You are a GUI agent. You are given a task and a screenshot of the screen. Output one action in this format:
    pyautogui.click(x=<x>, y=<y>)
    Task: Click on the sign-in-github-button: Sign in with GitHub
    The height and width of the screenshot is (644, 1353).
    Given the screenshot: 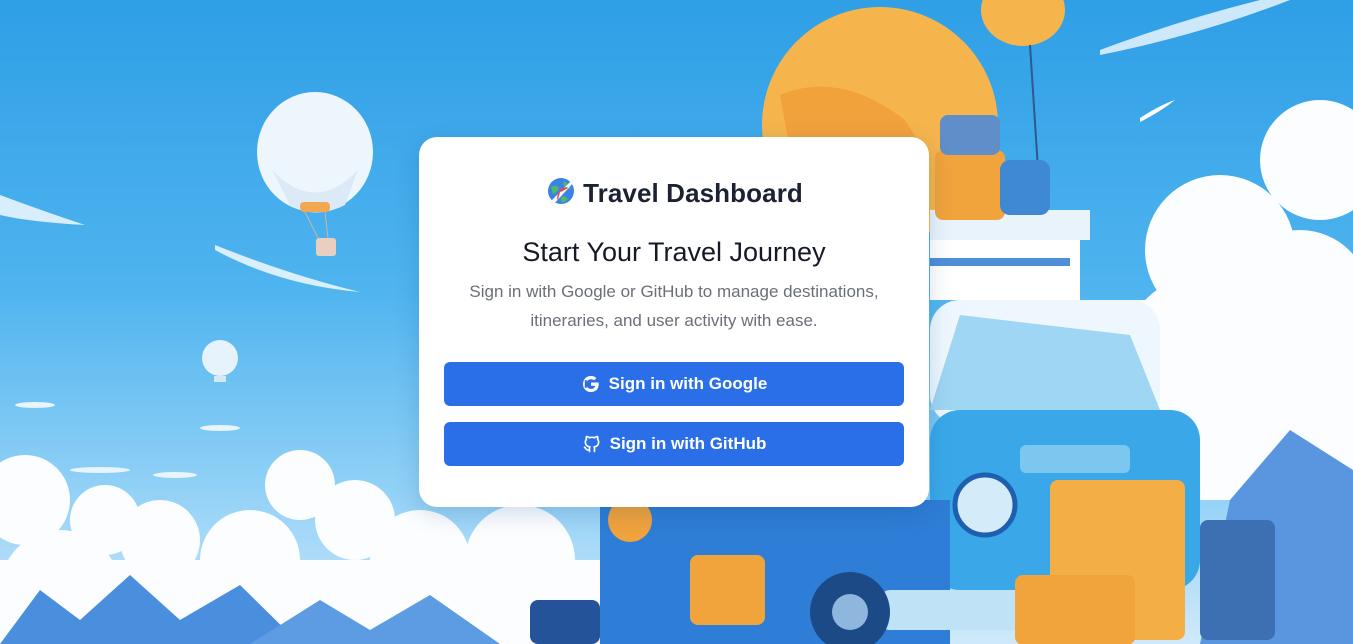 What is the action you would take?
    pyautogui.click(x=674, y=444)
    